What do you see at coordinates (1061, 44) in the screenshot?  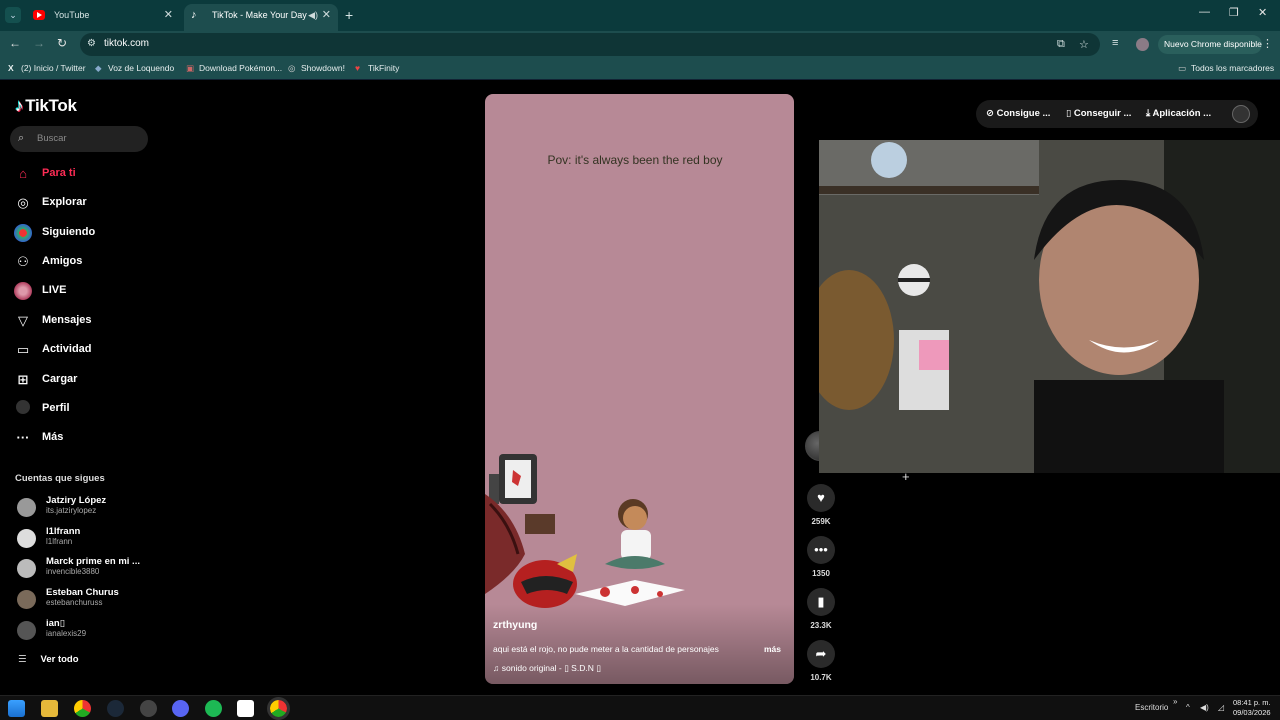 I see `install-app-icon: ⧉` at bounding box center [1061, 44].